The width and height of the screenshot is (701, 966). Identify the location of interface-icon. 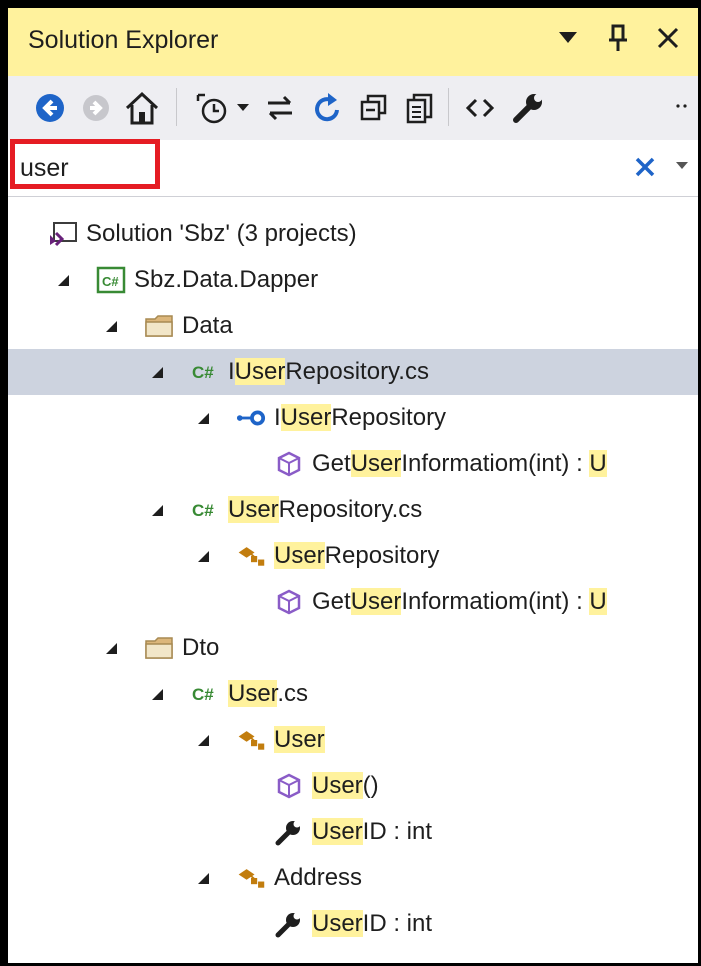
(251, 418).